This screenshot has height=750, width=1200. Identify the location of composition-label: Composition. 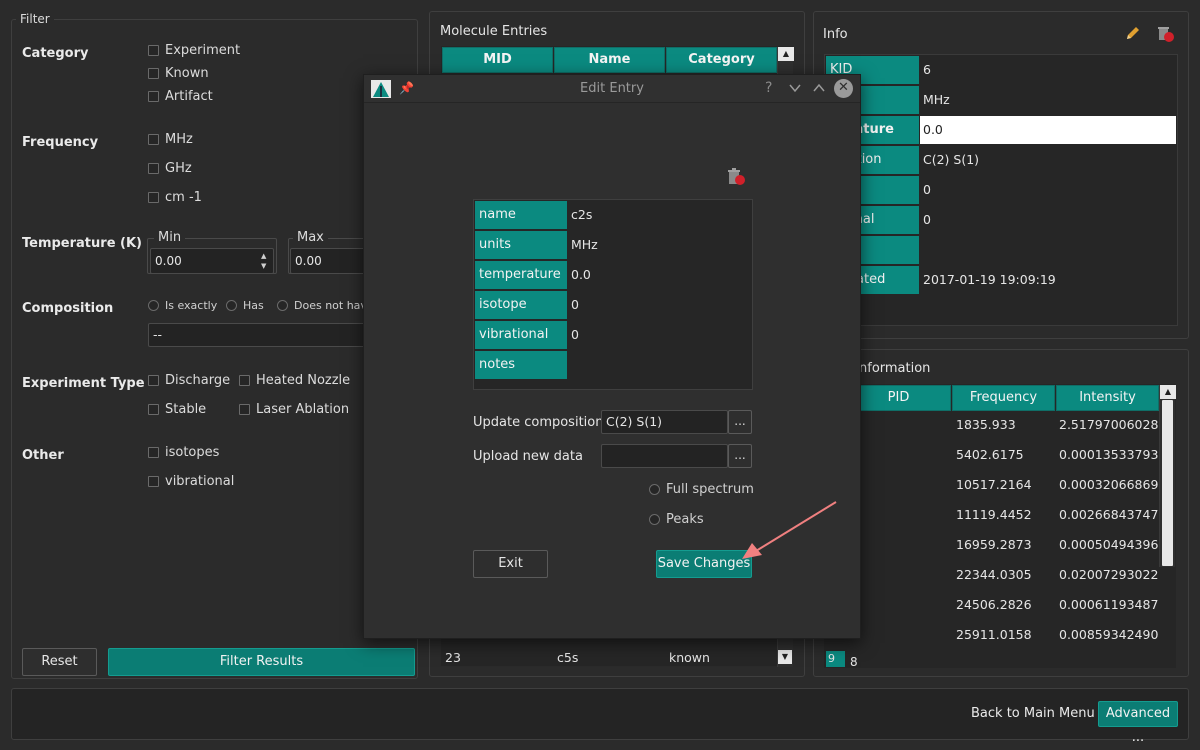
(68, 308).